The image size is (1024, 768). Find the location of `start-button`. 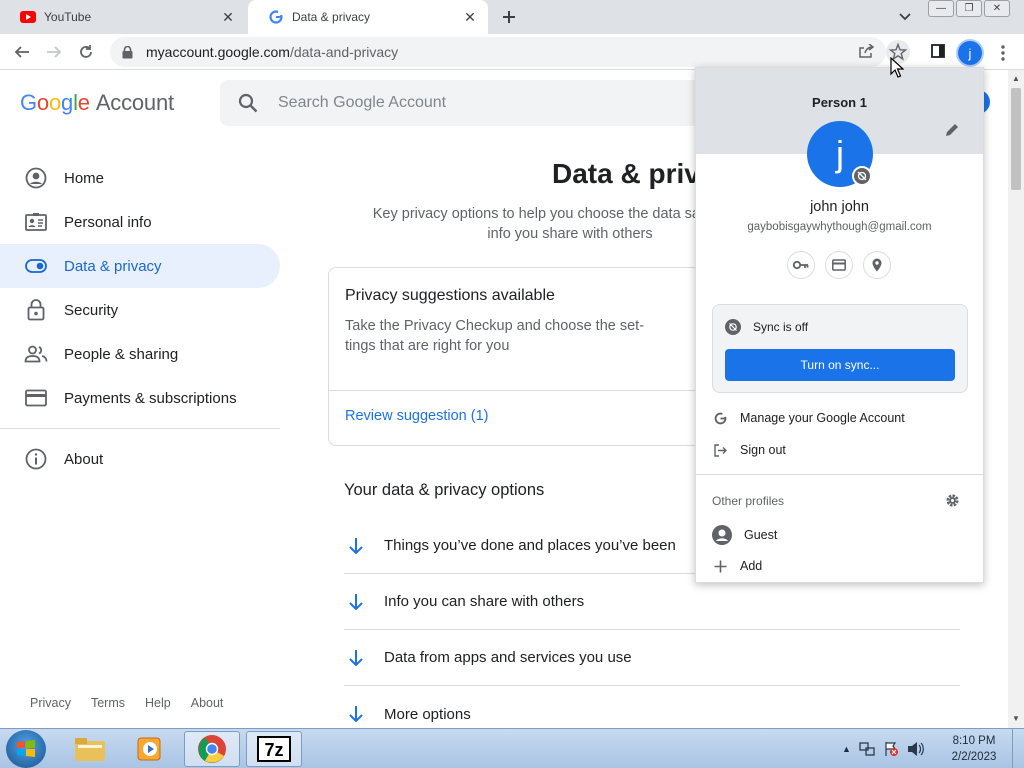

start-button is located at coordinates (26, 749).